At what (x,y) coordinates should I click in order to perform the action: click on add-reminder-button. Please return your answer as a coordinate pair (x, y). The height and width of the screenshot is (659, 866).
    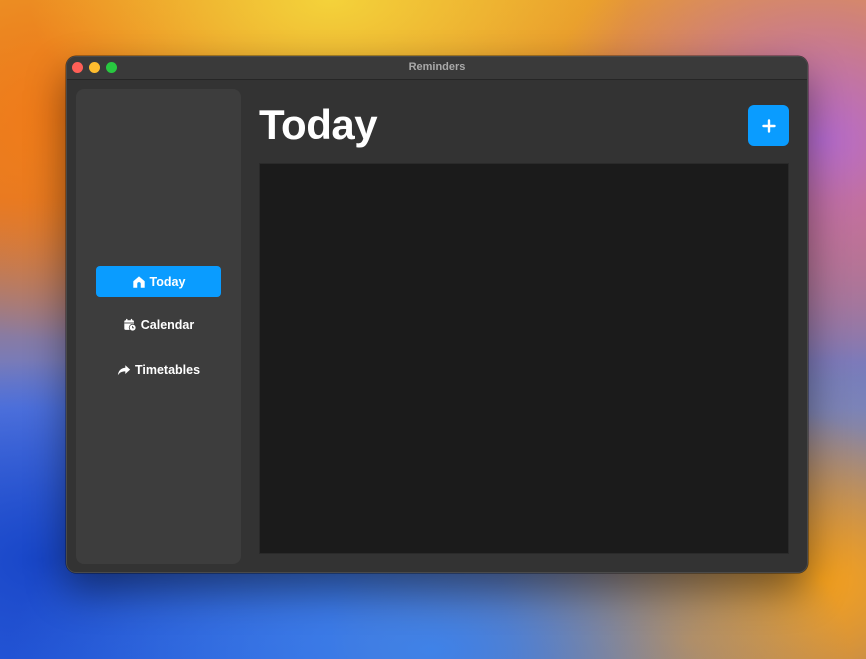
    Looking at the image, I should click on (768, 125).